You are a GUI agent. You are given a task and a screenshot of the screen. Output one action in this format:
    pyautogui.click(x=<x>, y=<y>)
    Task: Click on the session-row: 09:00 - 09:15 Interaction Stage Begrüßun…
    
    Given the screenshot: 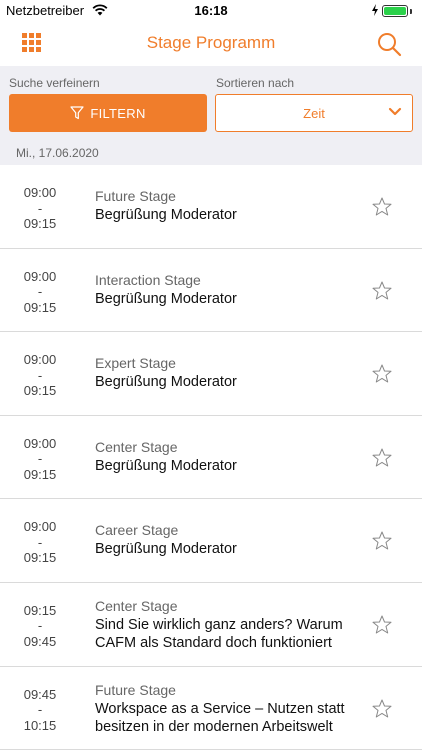 What is the action you would take?
    pyautogui.click(x=211, y=291)
    